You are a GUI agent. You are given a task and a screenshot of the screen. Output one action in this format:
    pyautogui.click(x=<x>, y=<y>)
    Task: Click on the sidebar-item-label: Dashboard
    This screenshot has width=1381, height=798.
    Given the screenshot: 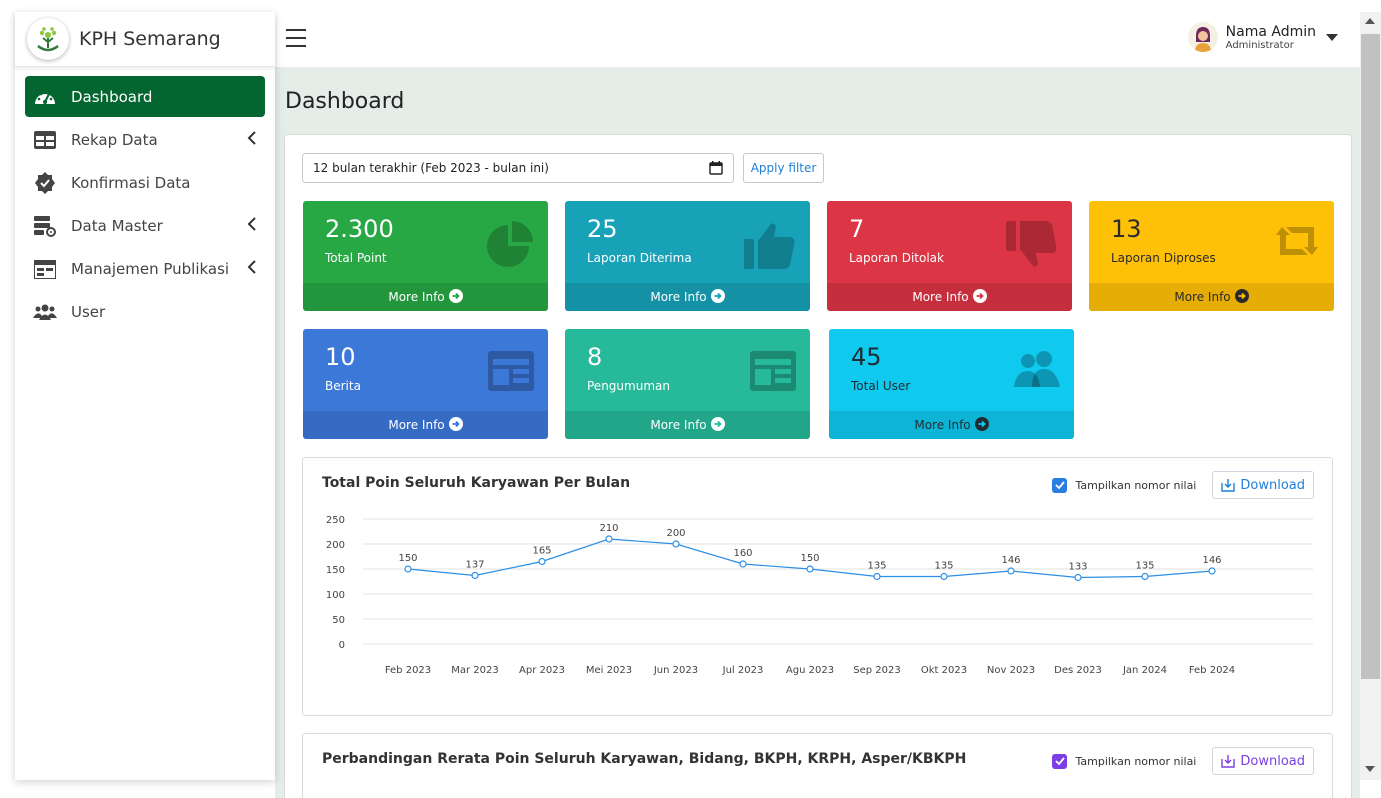 What is the action you would take?
    pyautogui.click(x=112, y=96)
    